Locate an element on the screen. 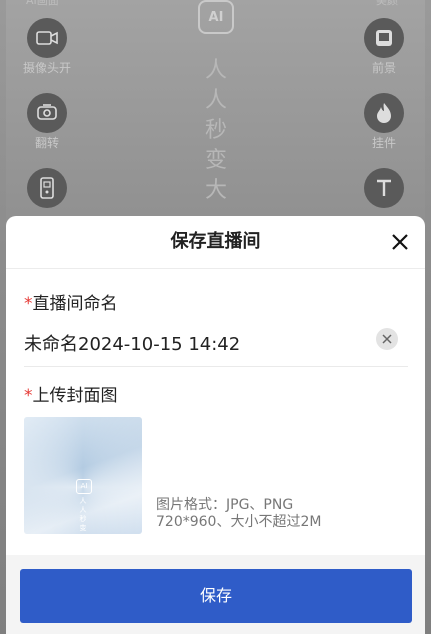 Image resolution: width=431 pixels, height=634 pixels. title-divider is located at coordinates (215, 268).